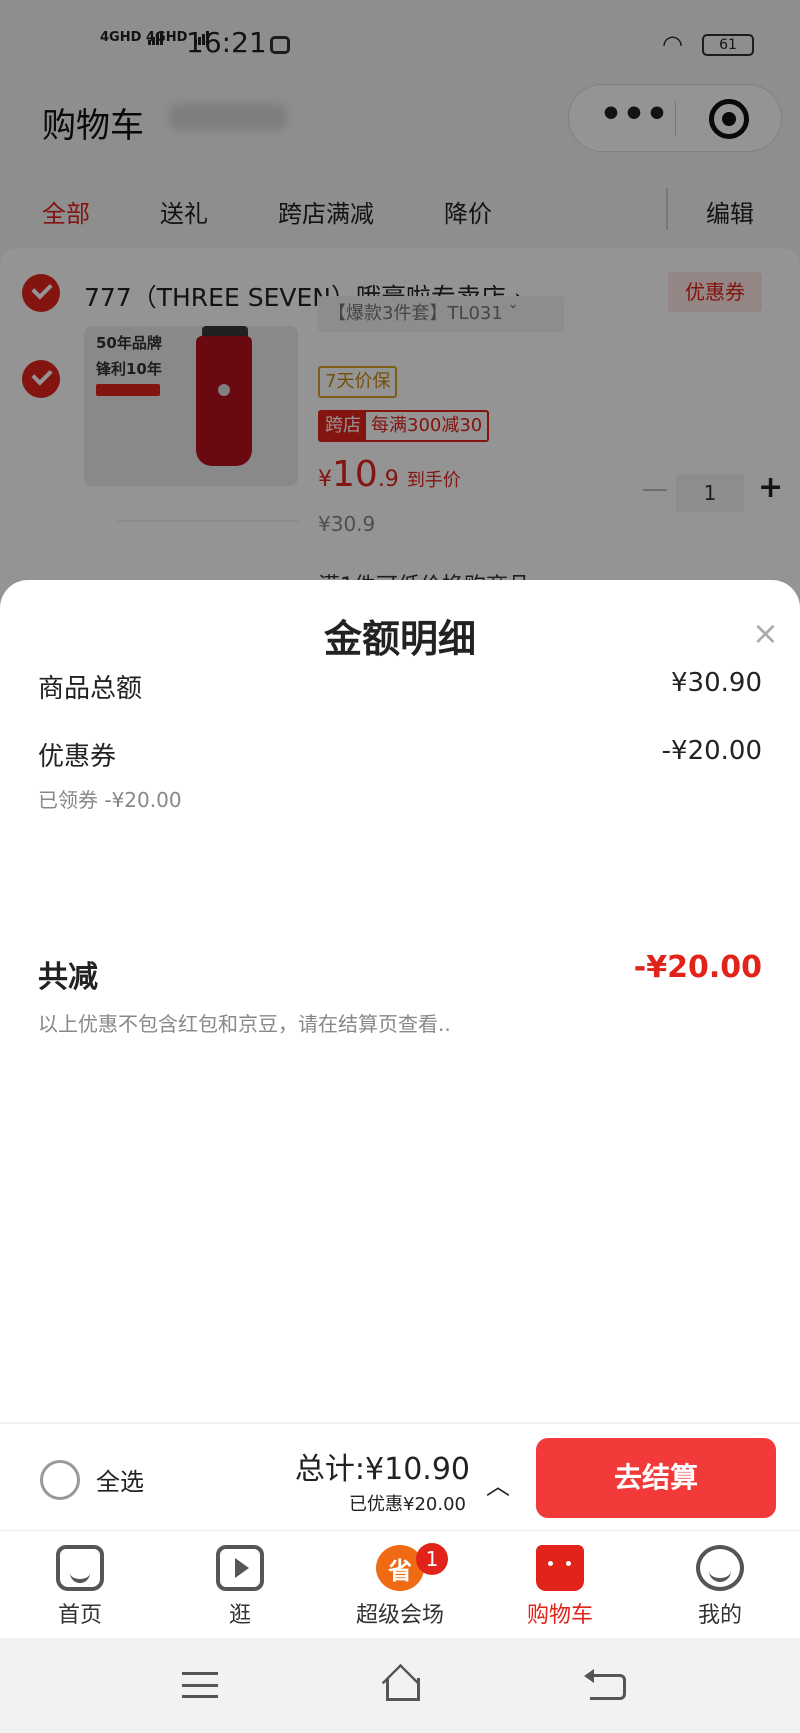 This screenshot has width=800, height=1733. What do you see at coordinates (697, 967) in the screenshot?
I see `total-reduce-value: -¥20.00` at bounding box center [697, 967].